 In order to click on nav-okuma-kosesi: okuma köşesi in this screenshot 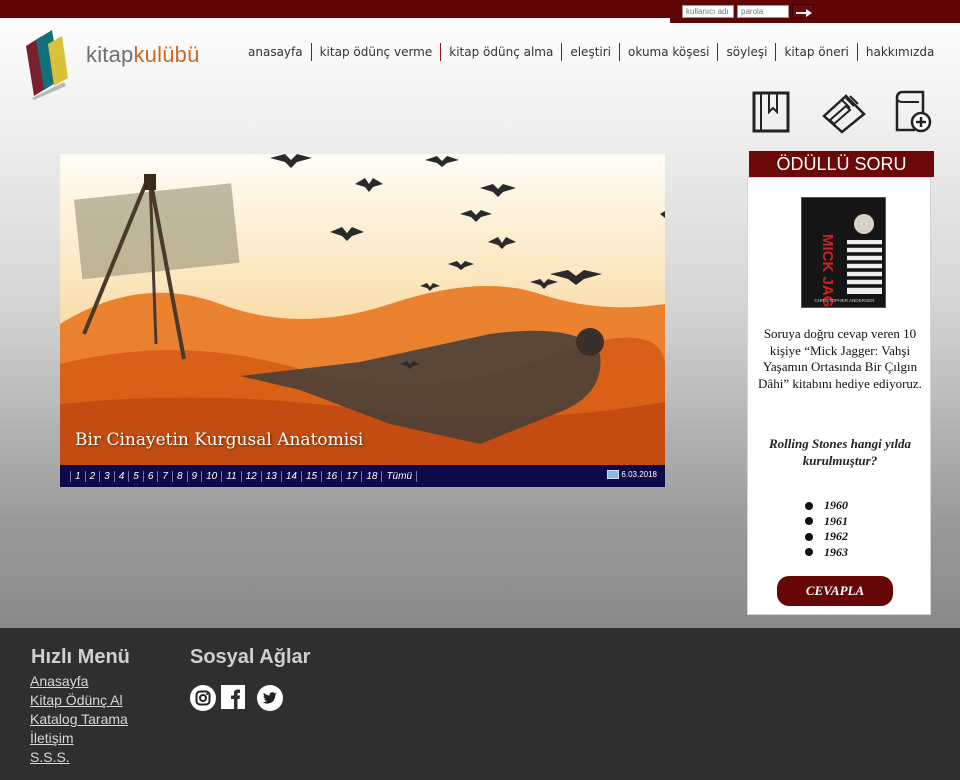, I will do `click(669, 52)`.